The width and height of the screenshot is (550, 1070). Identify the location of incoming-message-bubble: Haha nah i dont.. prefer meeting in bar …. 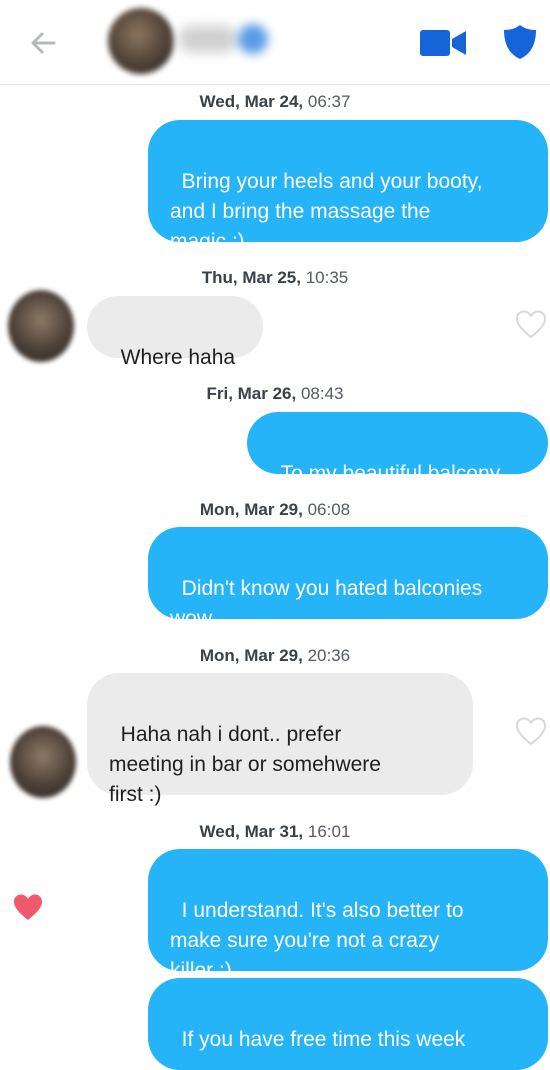
(280, 739).